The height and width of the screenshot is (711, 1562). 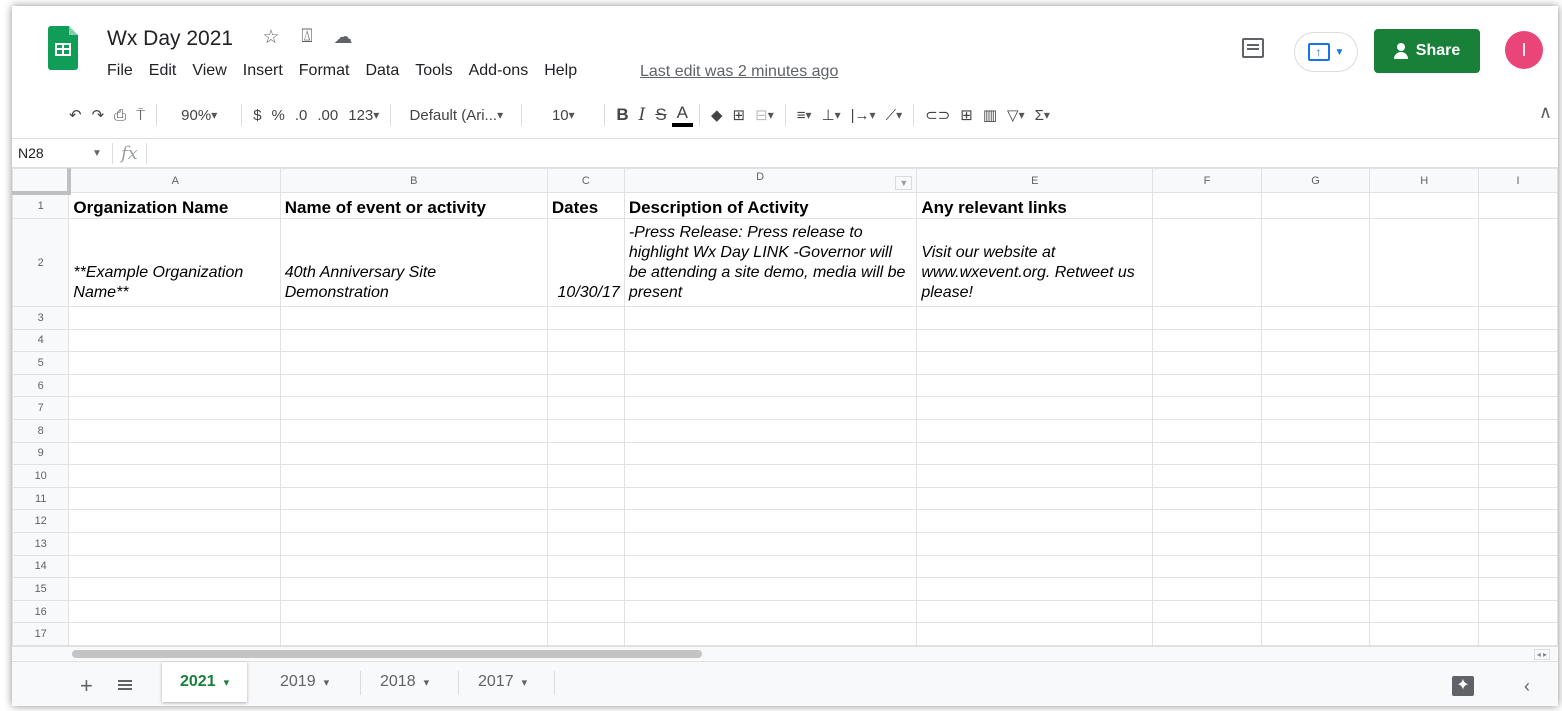 What do you see at coordinates (585, 262) in the screenshot?
I see `table-cell: 10/30/17` at bounding box center [585, 262].